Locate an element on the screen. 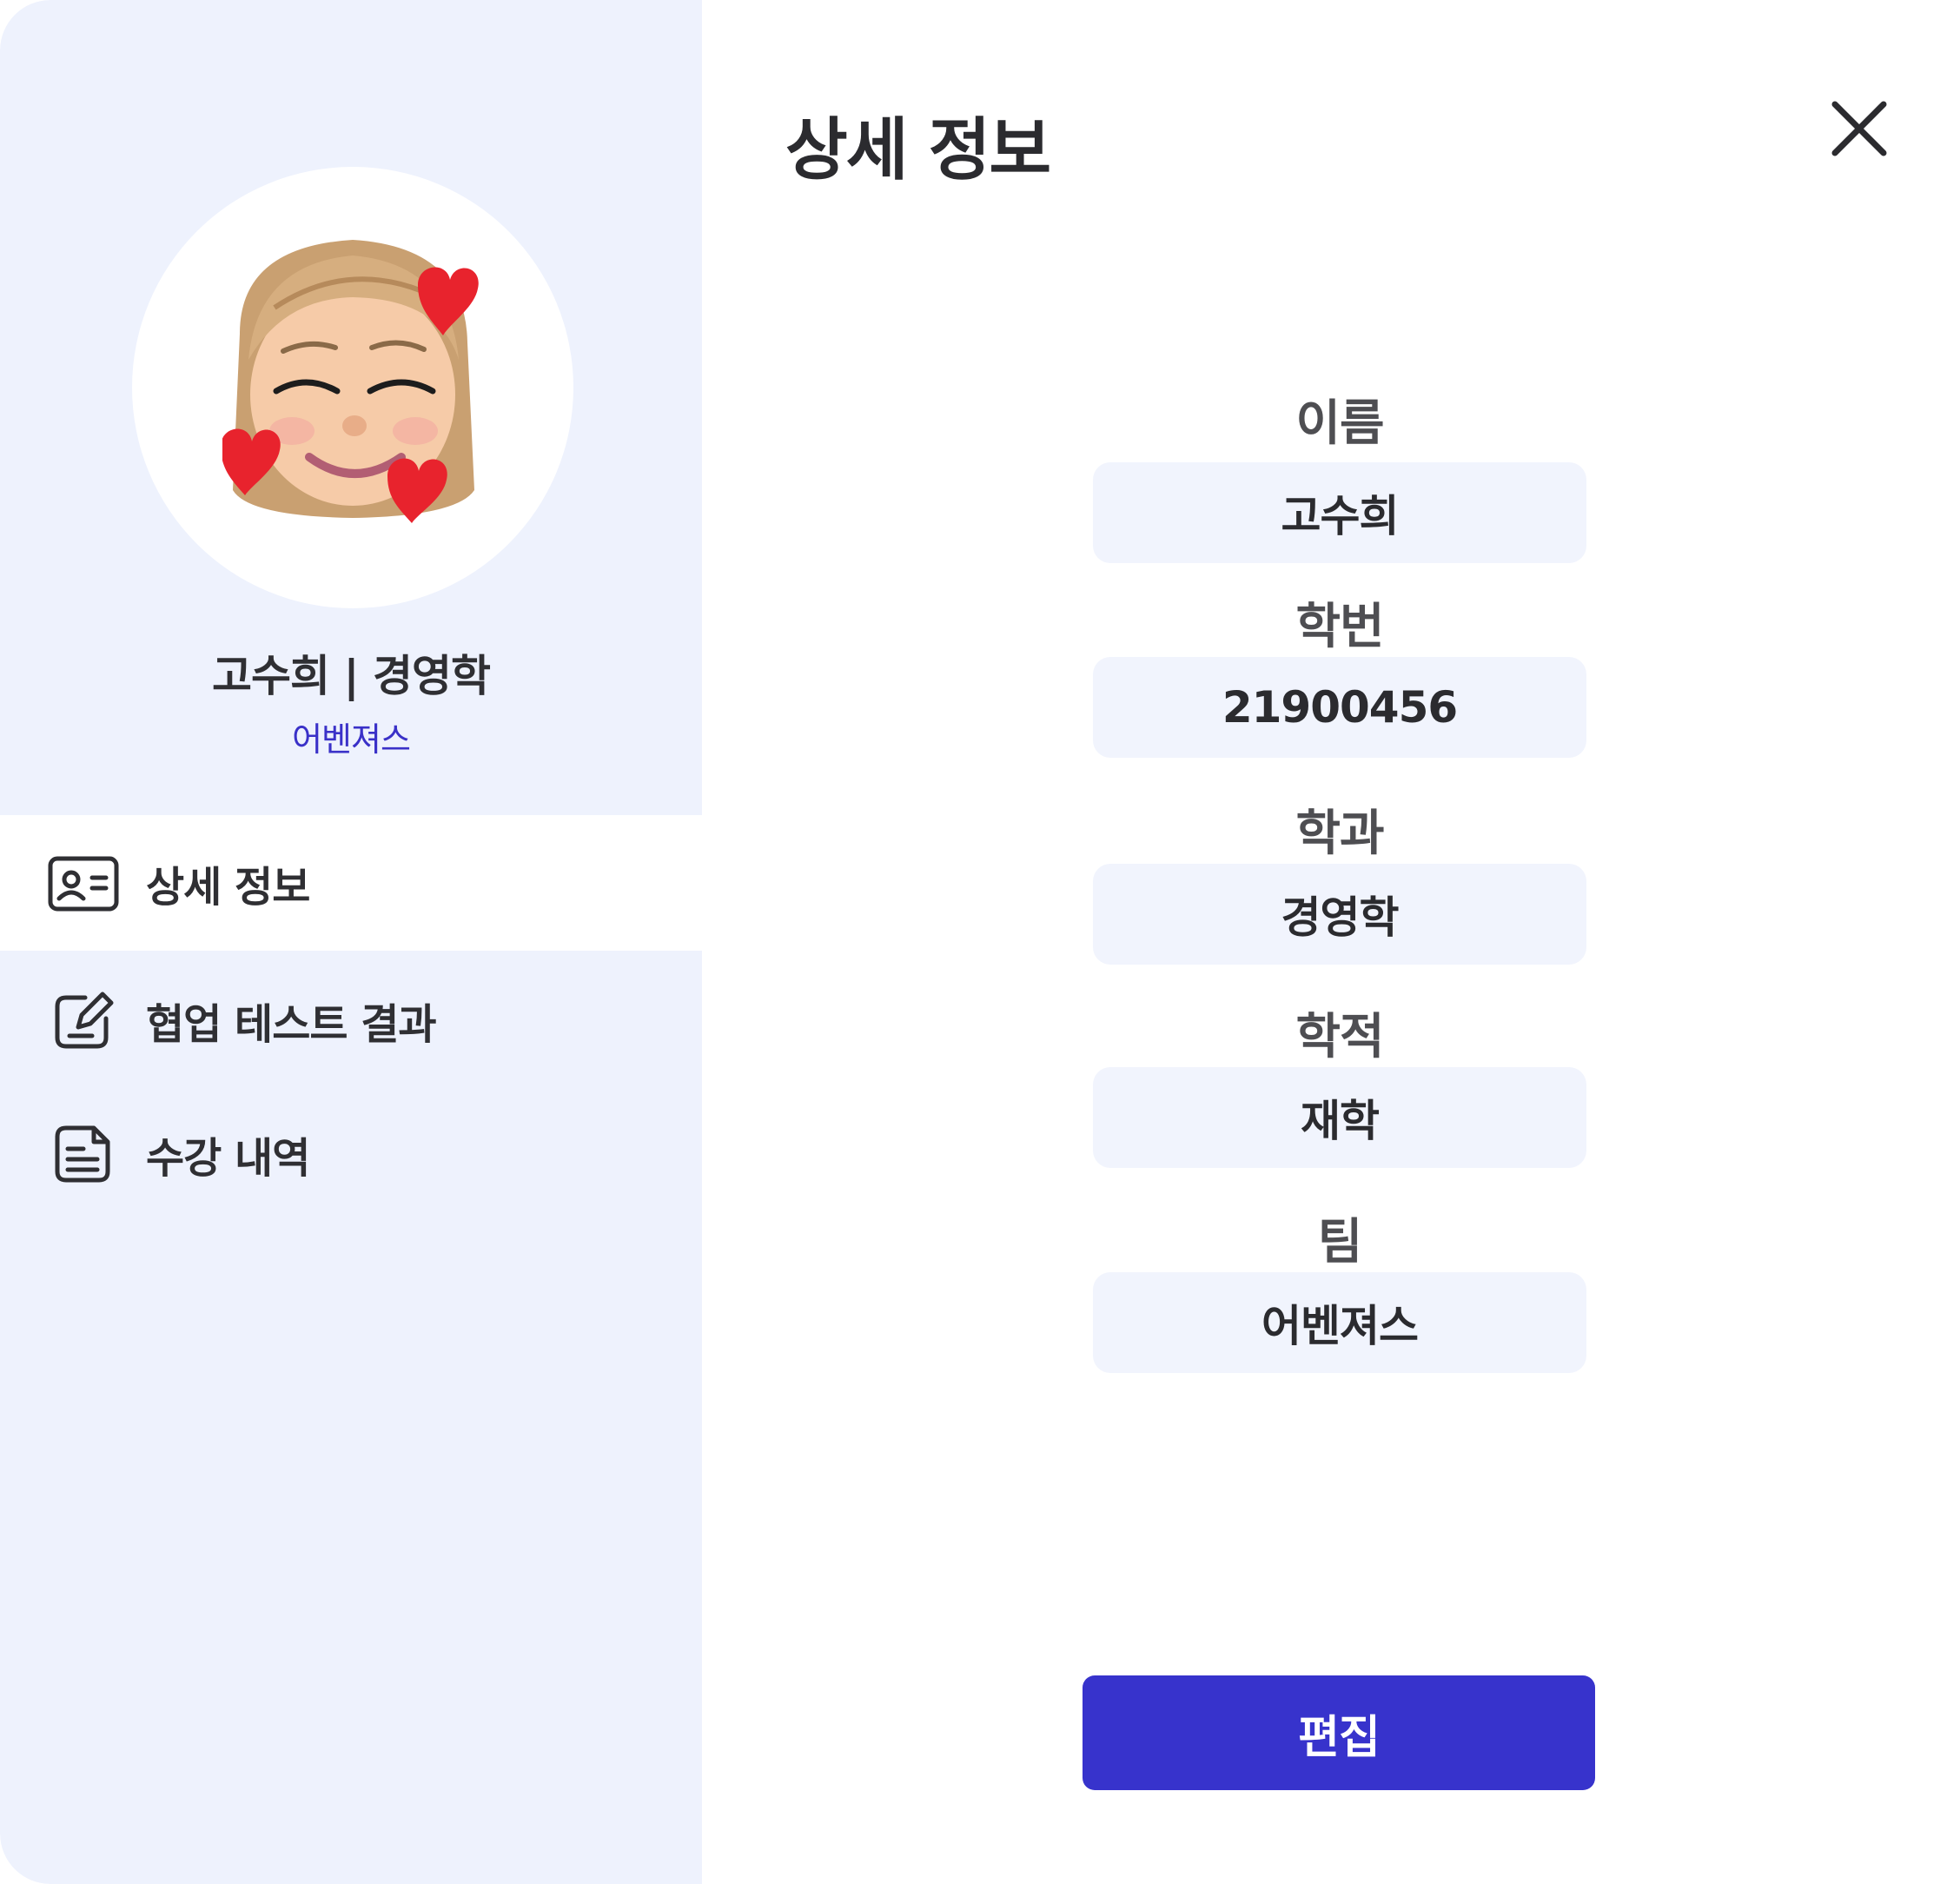 The width and height of the screenshot is (1960, 1884). sidebar-item-label: 협업 테스트 결과 is located at coordinates (291, 1024).